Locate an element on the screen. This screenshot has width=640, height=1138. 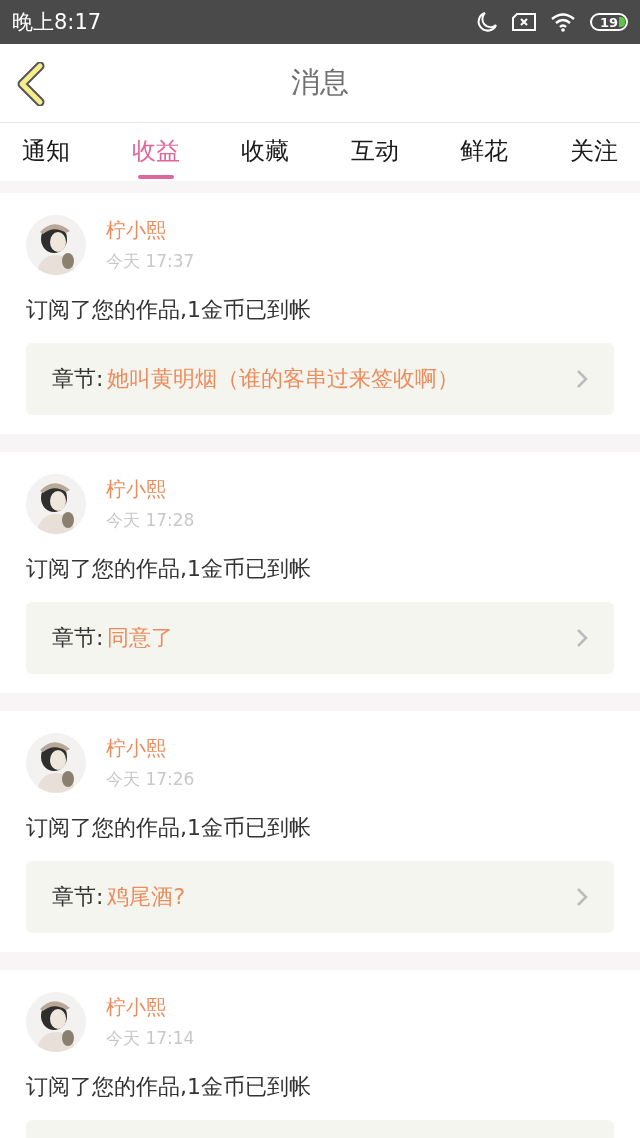
tab: 互动 is located at coordinates (374, 149).